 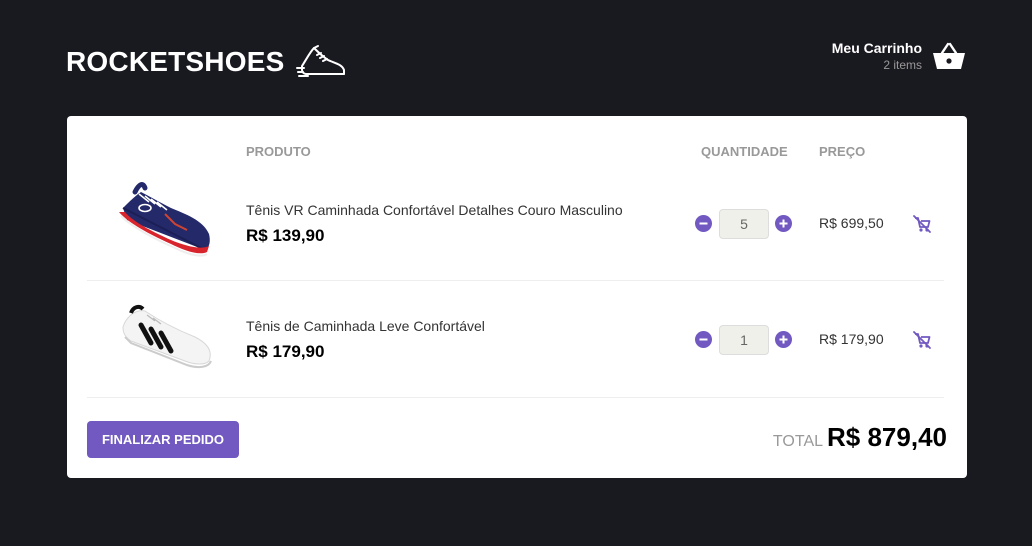 I want to click on cart-link: Meu Carrinho 2 items, so click(x=899, y=56).